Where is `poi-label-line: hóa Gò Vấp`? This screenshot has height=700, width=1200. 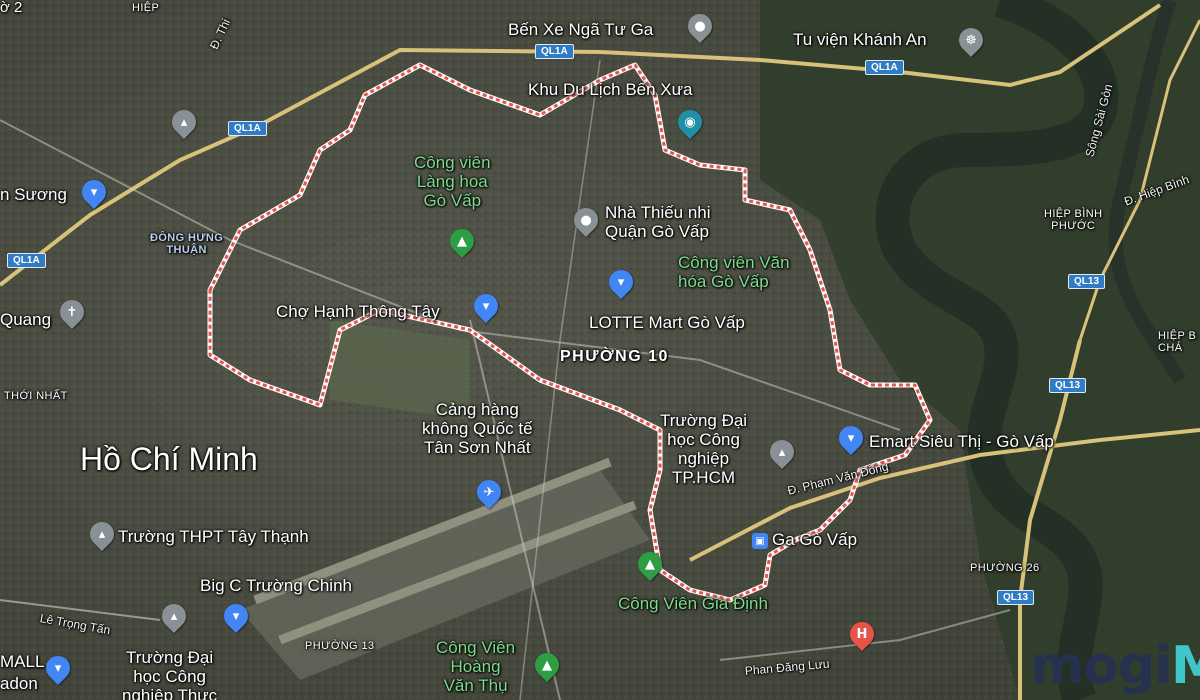
poi-label-line: hóa Gò Vấp is located at coordinates (723, 282).